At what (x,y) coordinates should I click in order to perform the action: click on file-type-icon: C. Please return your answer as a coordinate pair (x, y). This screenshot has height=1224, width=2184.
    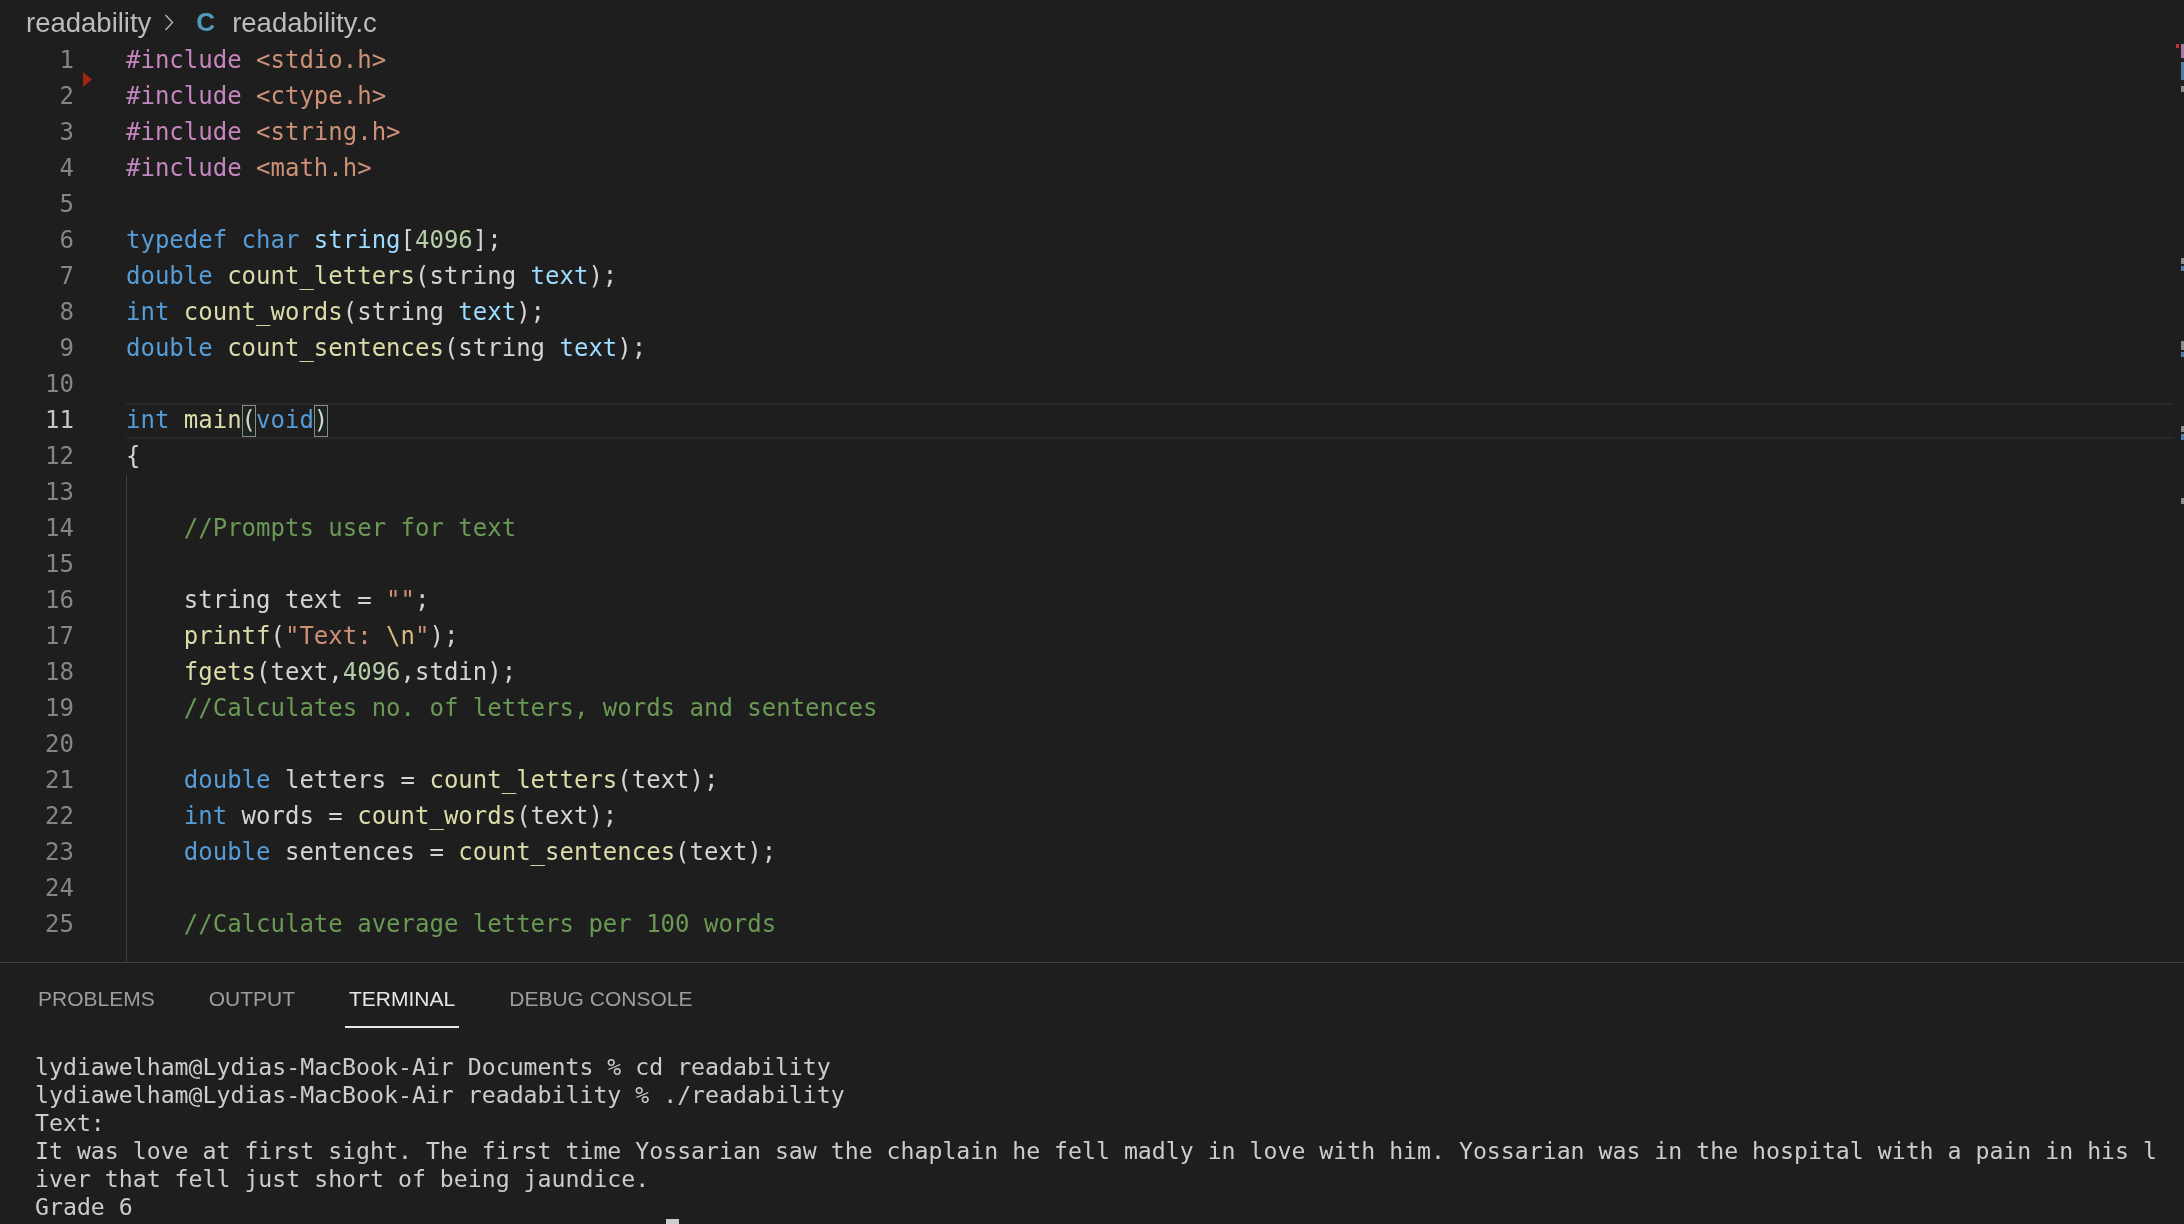
    Looking at the image, I should click on (206, 22).